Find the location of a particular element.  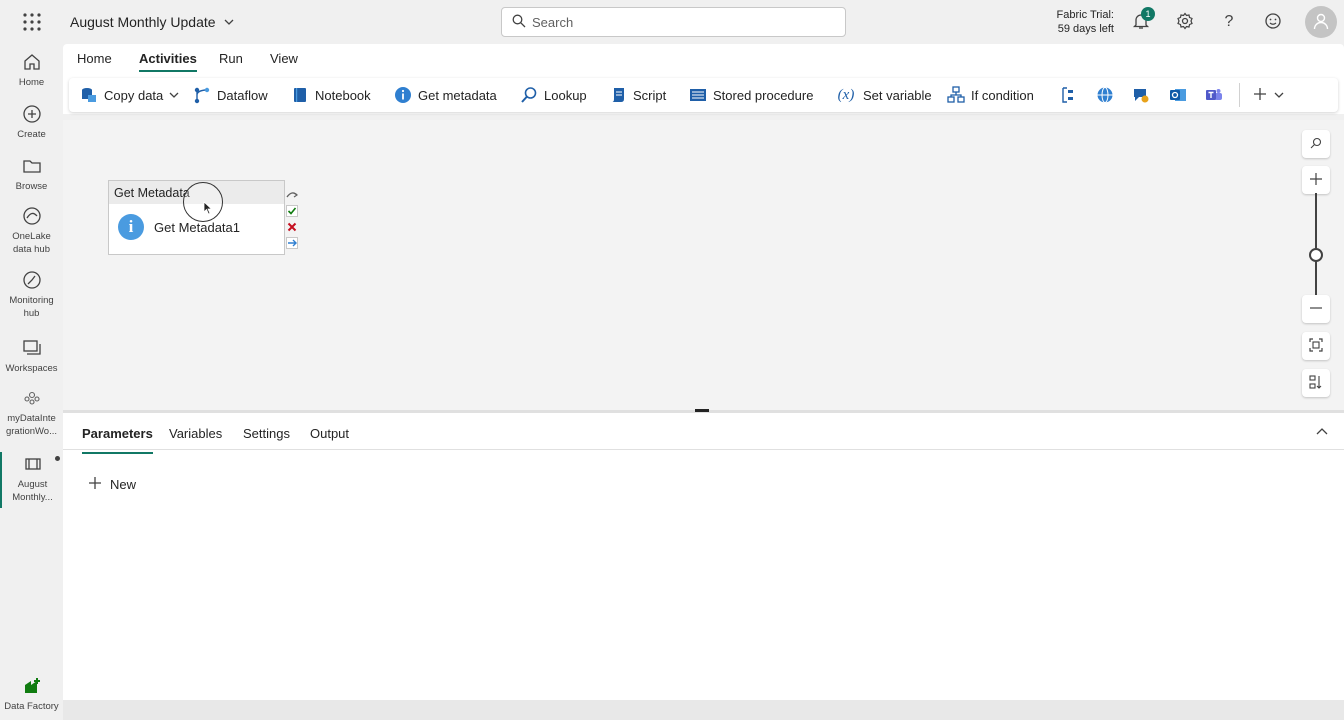

completion-handle is located at coordinates (292, 243).